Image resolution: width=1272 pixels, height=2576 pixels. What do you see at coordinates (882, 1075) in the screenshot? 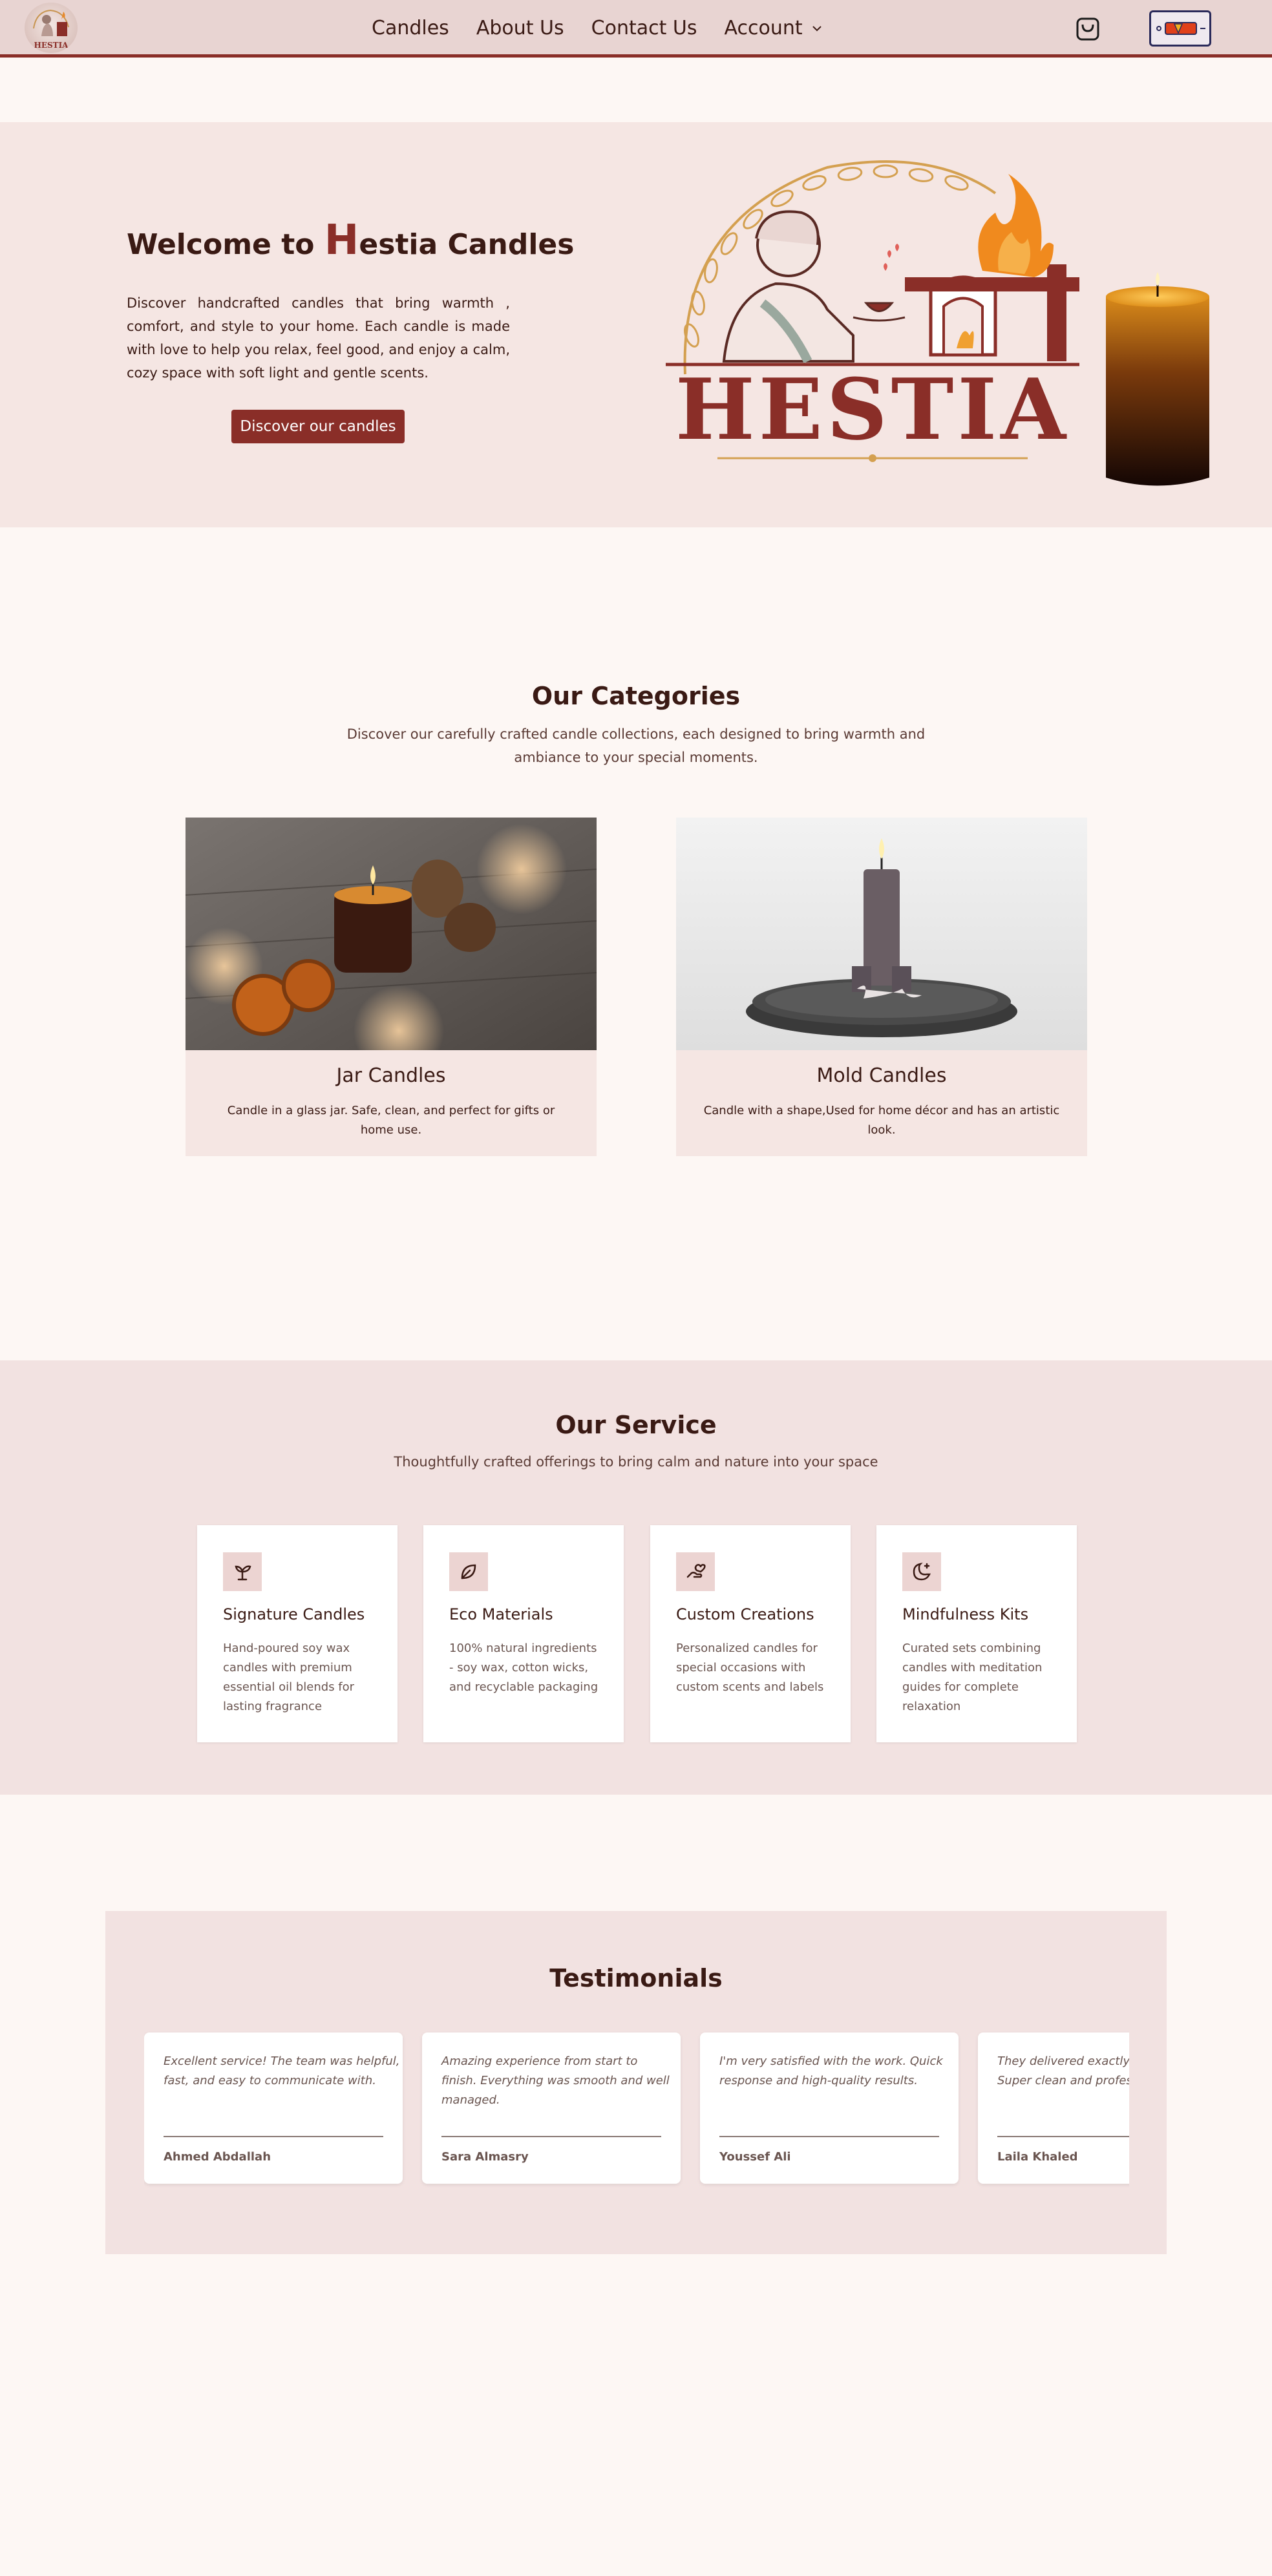
I see `category-name: Mold Candles` at bounding box center [882, 1075].